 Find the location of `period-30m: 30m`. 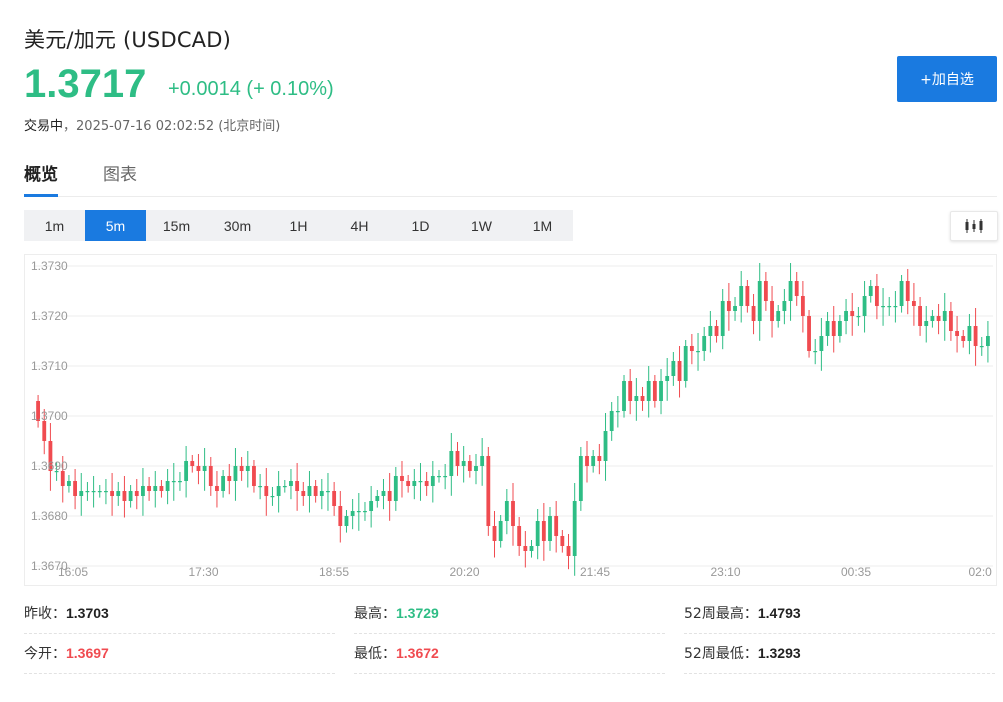

period-30m: 30m is located at coordinates (237, 225).